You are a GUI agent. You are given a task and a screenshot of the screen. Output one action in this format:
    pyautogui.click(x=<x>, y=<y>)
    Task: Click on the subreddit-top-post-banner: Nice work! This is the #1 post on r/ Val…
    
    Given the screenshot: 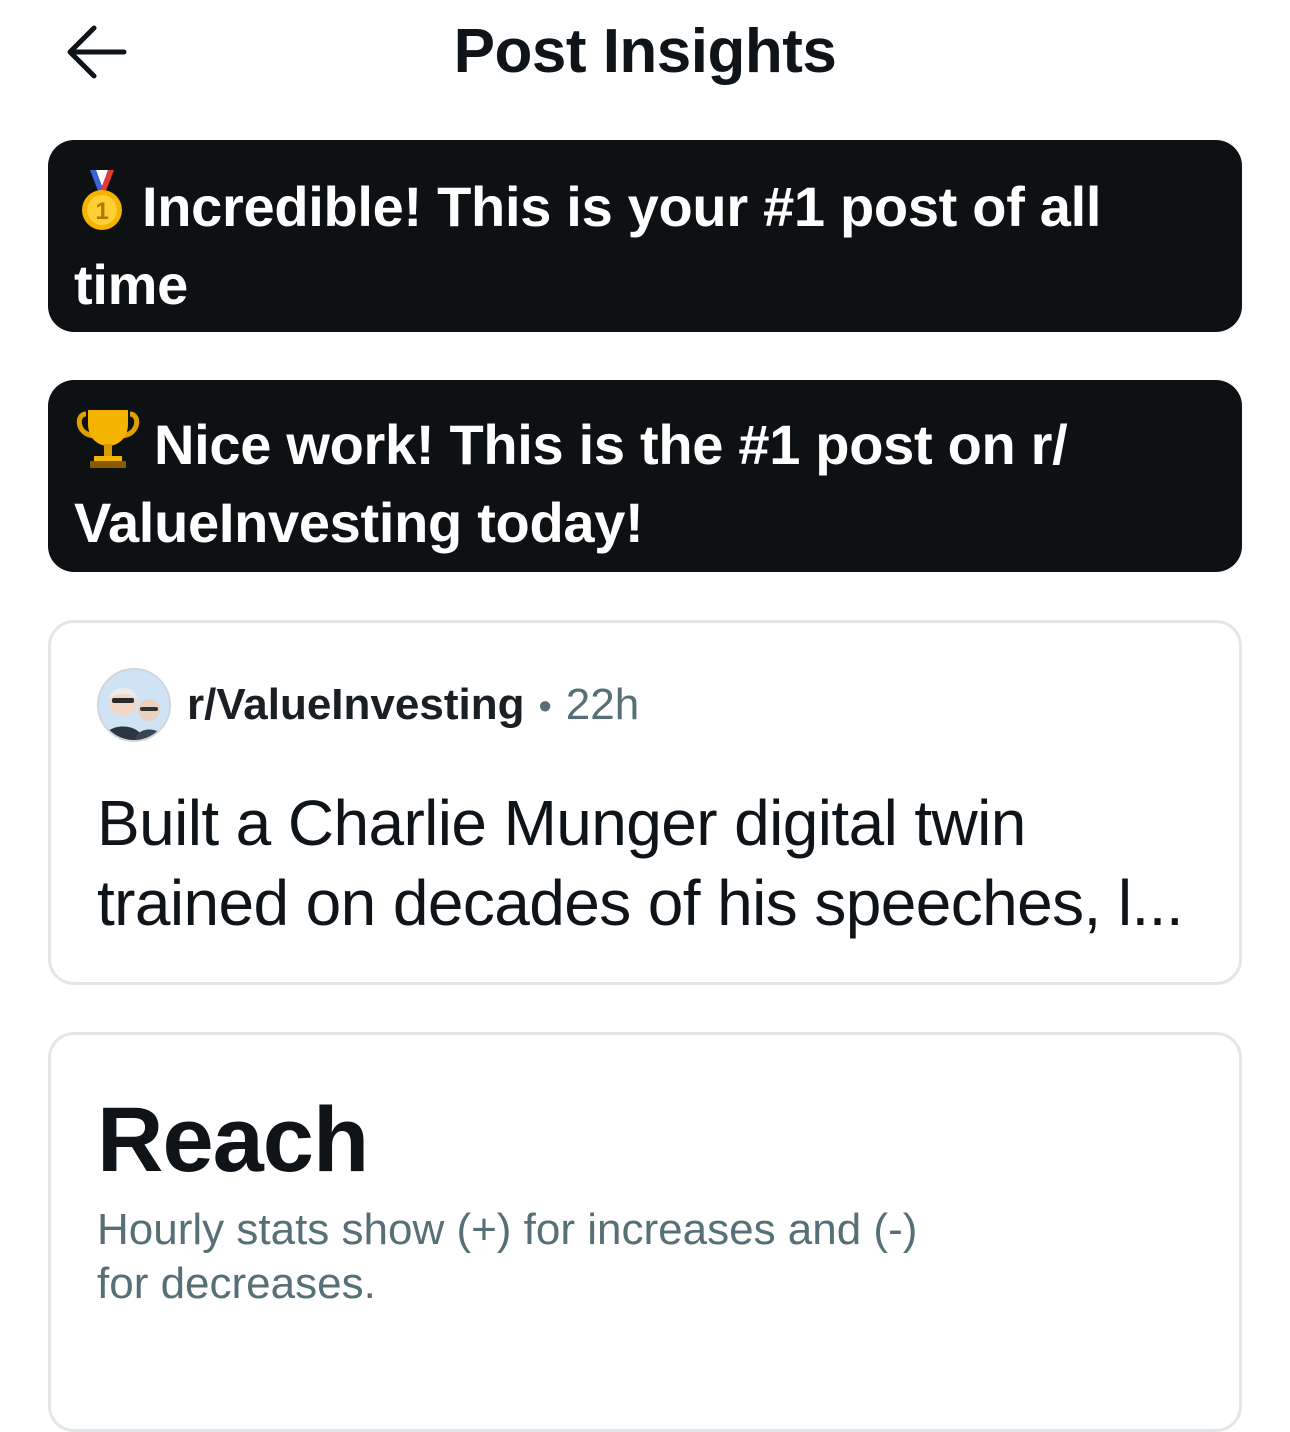 What is the action you would take?
    pyautogui.click(x=645, y=476)
    